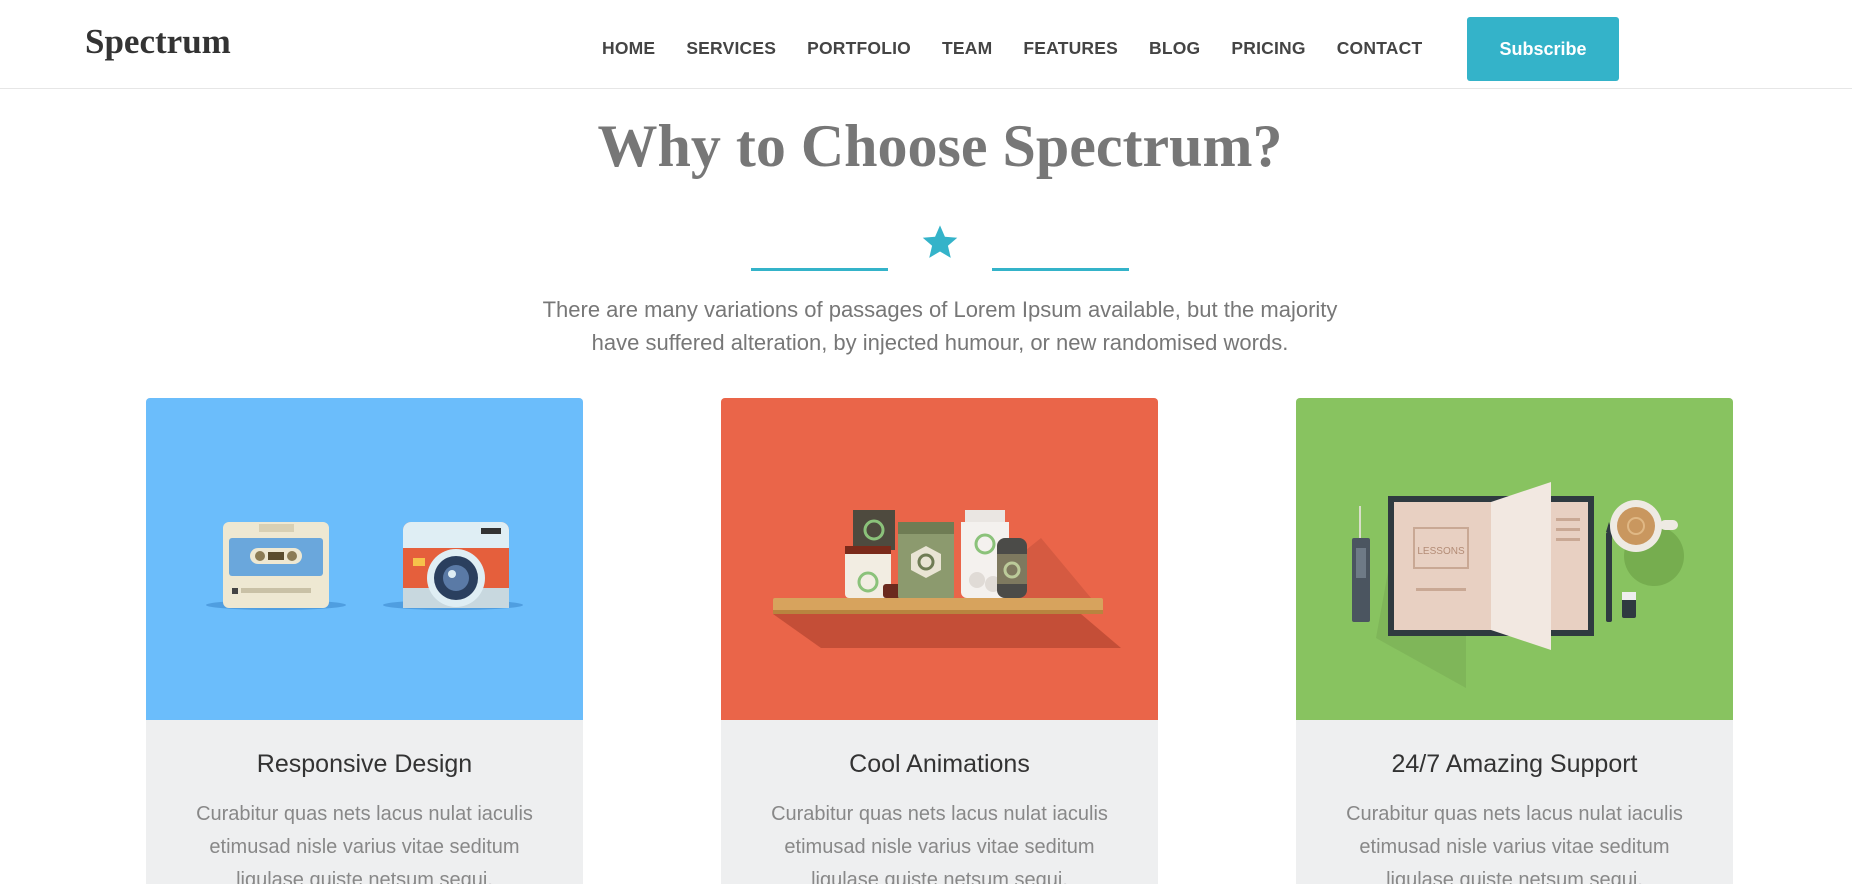  I want to click on pen-icon, so click(1609, 572).